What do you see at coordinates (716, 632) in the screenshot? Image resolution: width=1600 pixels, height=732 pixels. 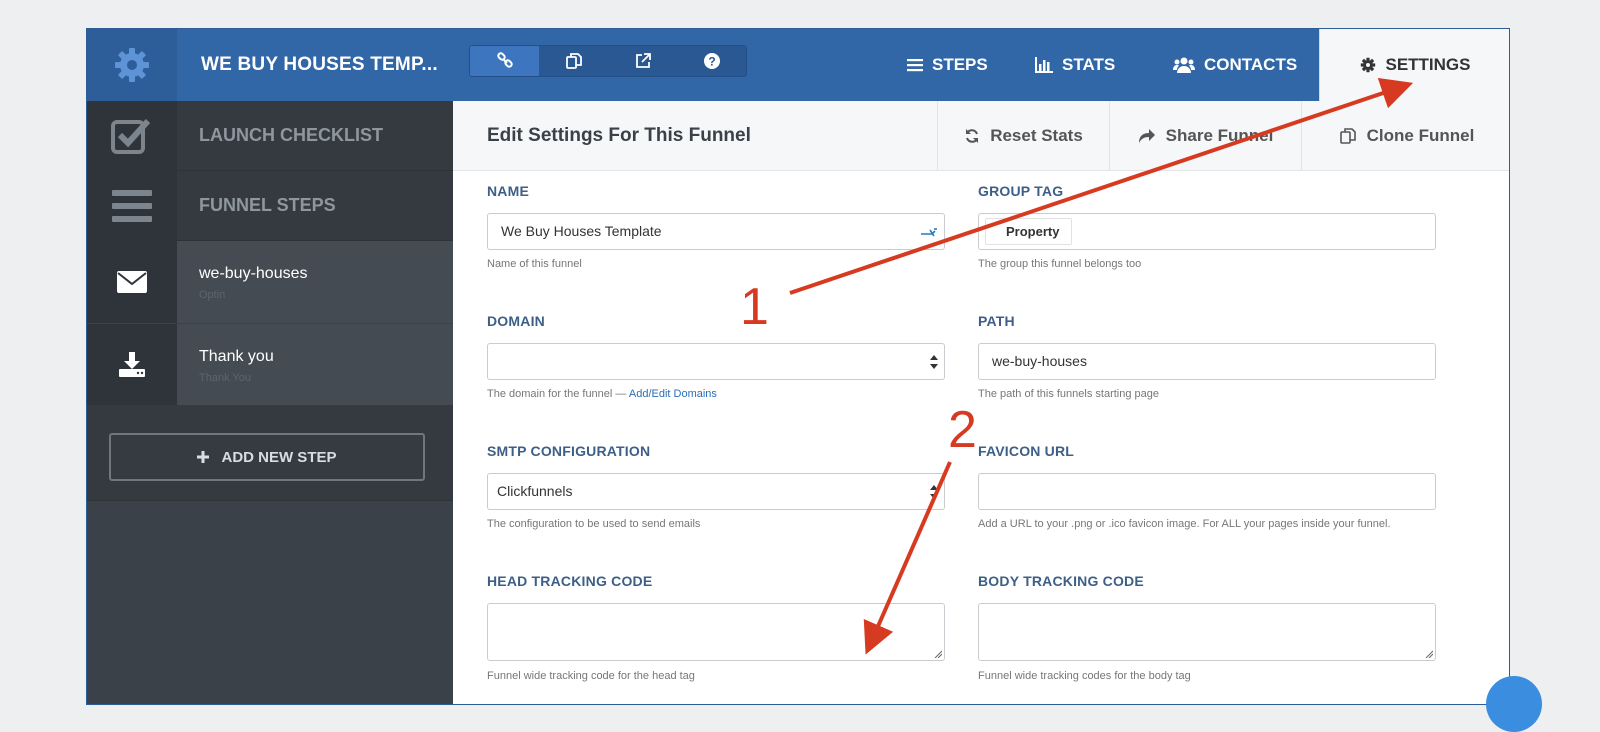 I see `head-code-textarea` at bounding box center [716, 632].